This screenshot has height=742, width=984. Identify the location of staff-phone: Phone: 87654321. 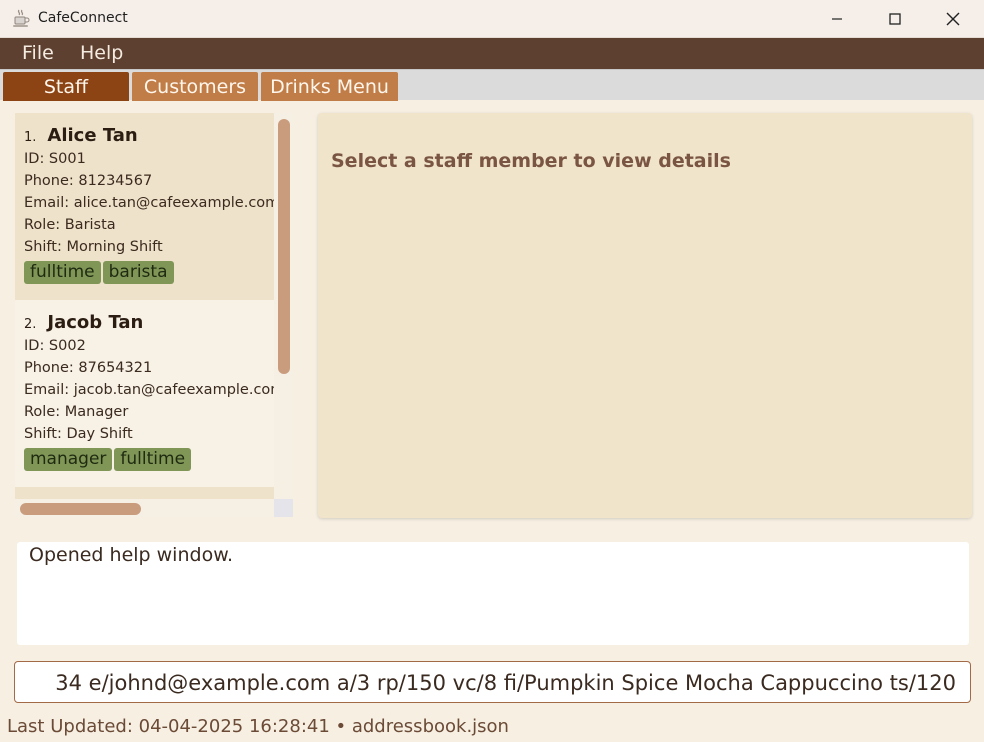
(88, 368).